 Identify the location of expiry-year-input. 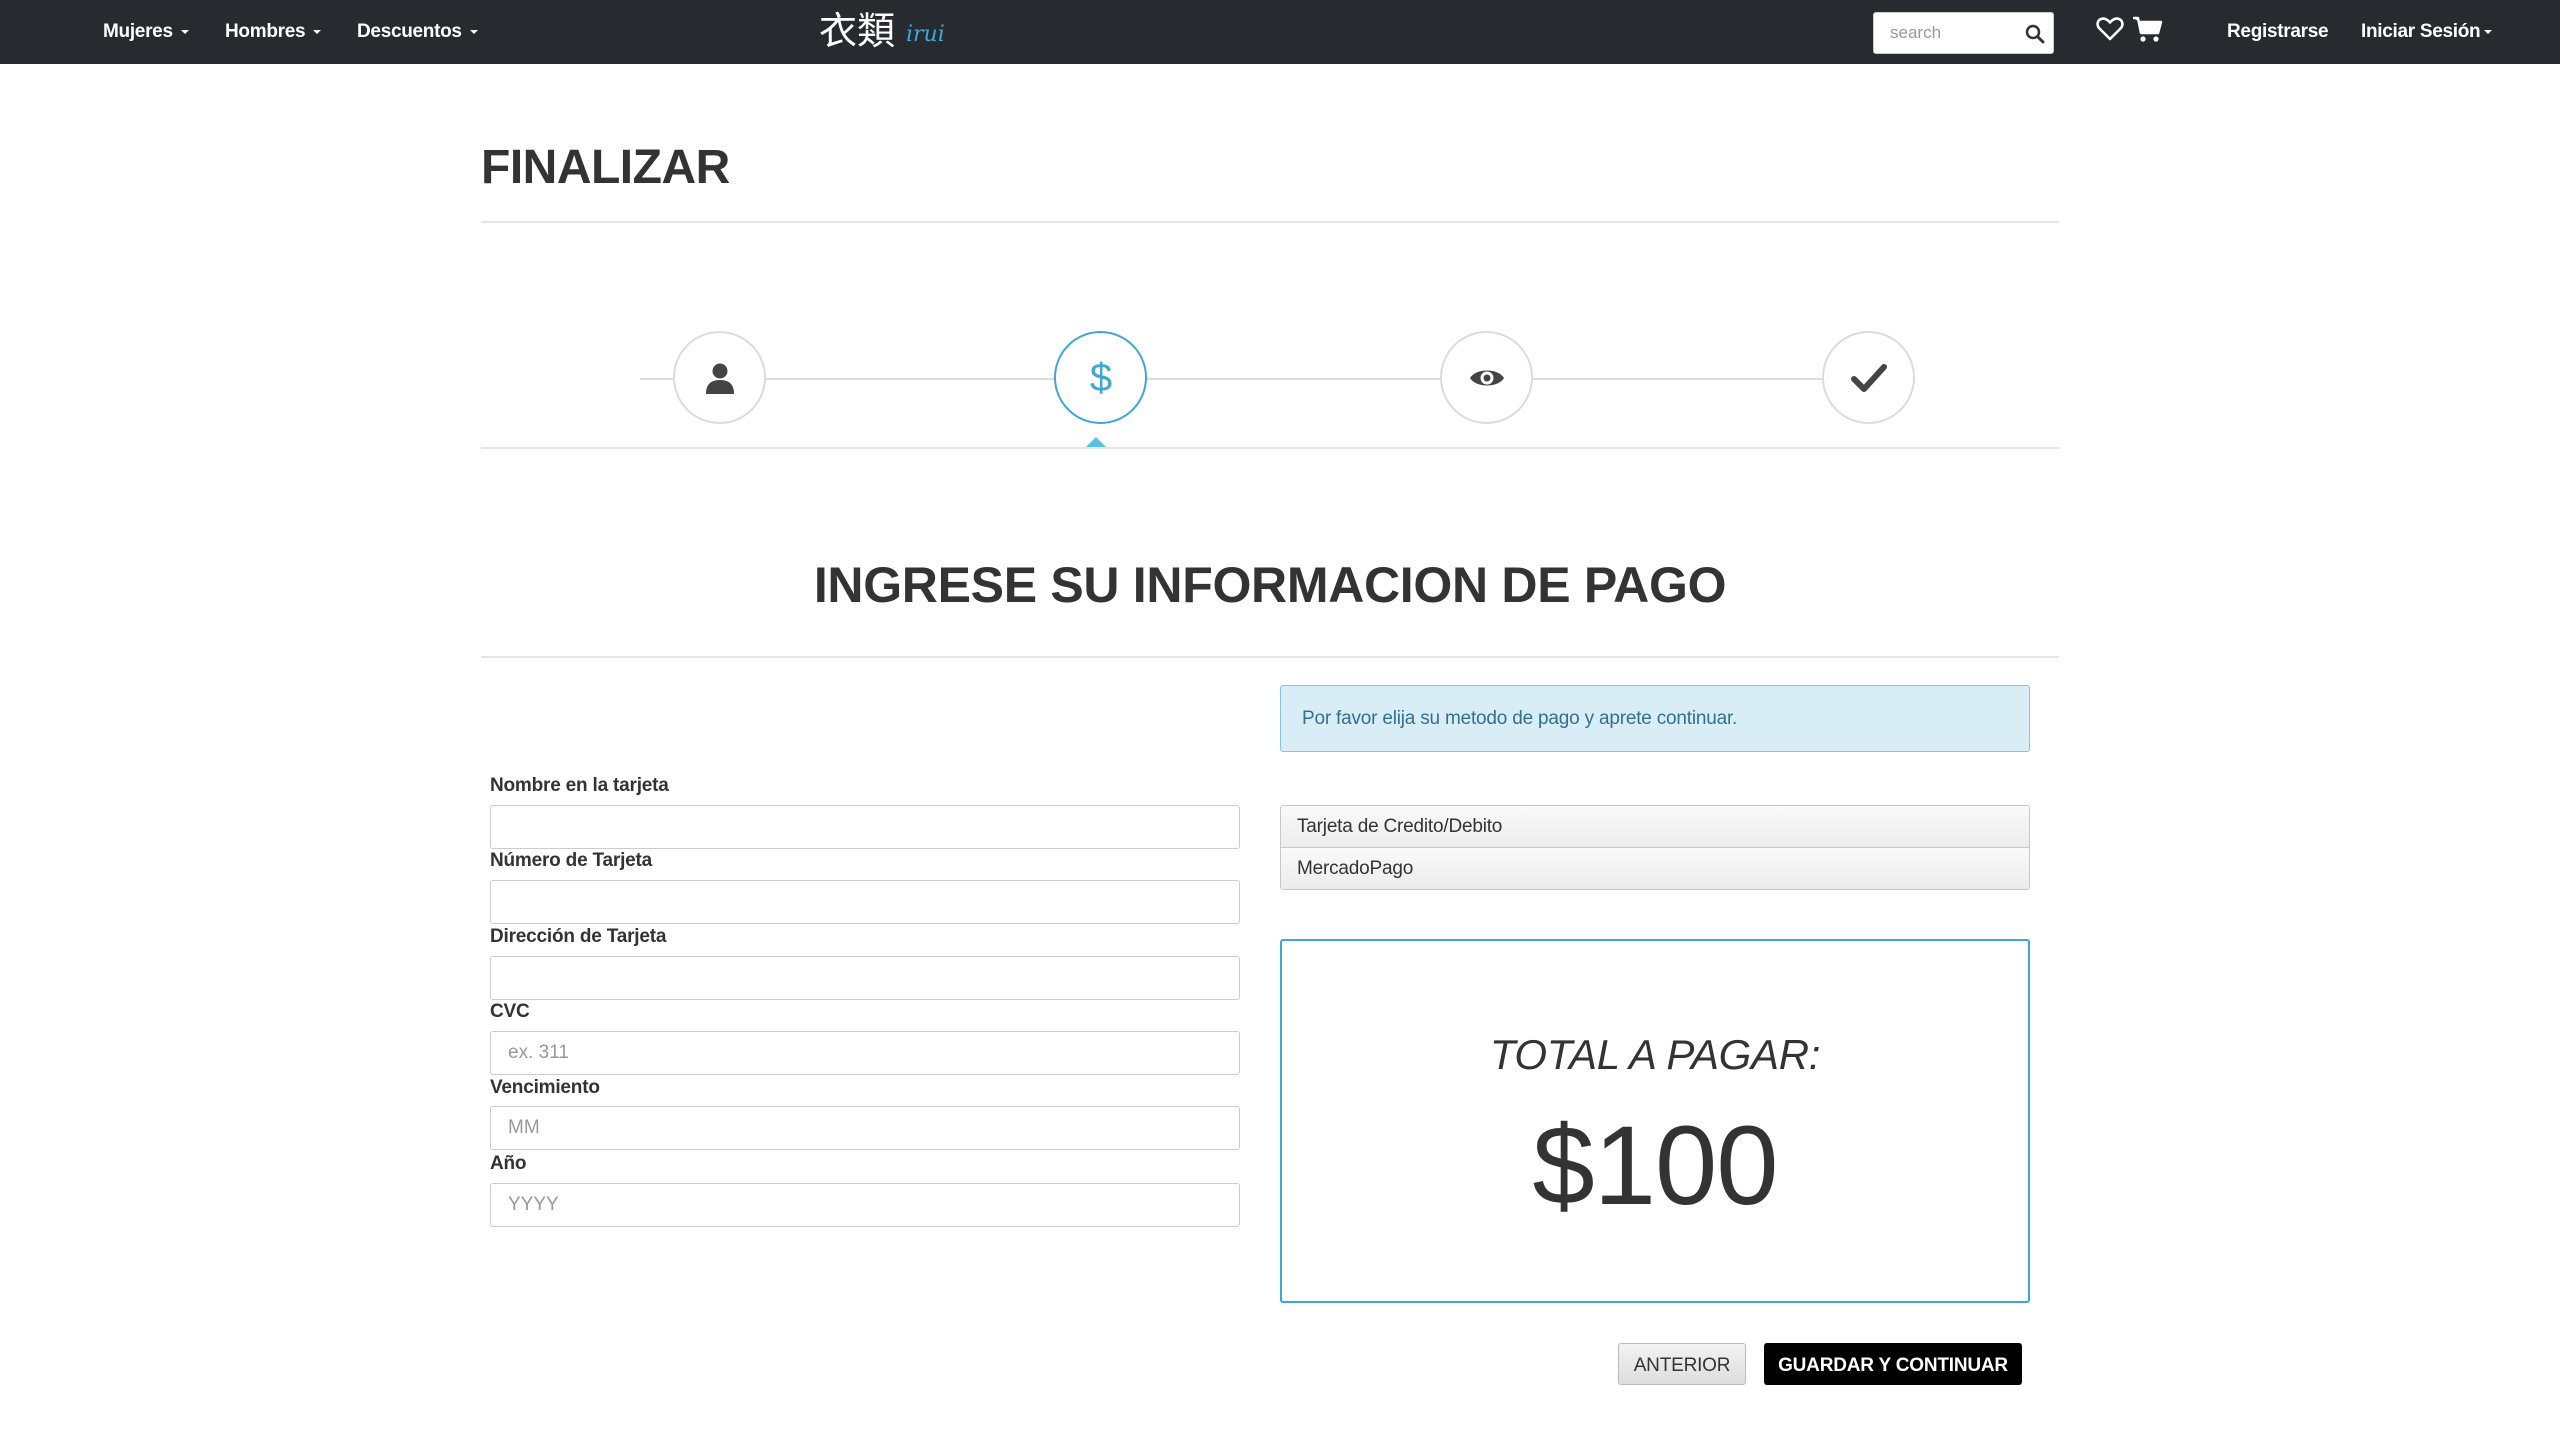
(865, 1205).